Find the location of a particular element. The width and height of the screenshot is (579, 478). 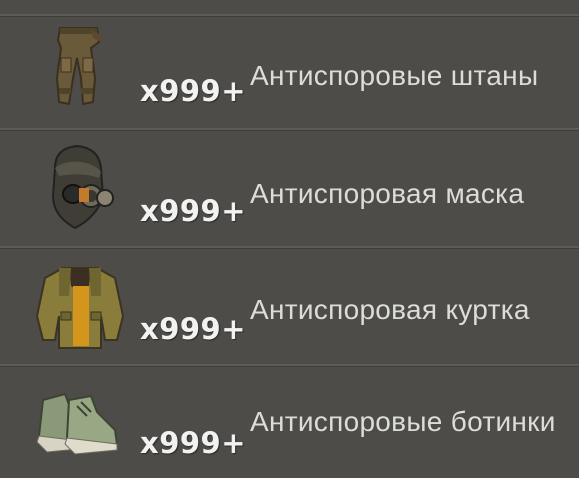

anti-spore-boots-icon is located at coordinates (80, 420).